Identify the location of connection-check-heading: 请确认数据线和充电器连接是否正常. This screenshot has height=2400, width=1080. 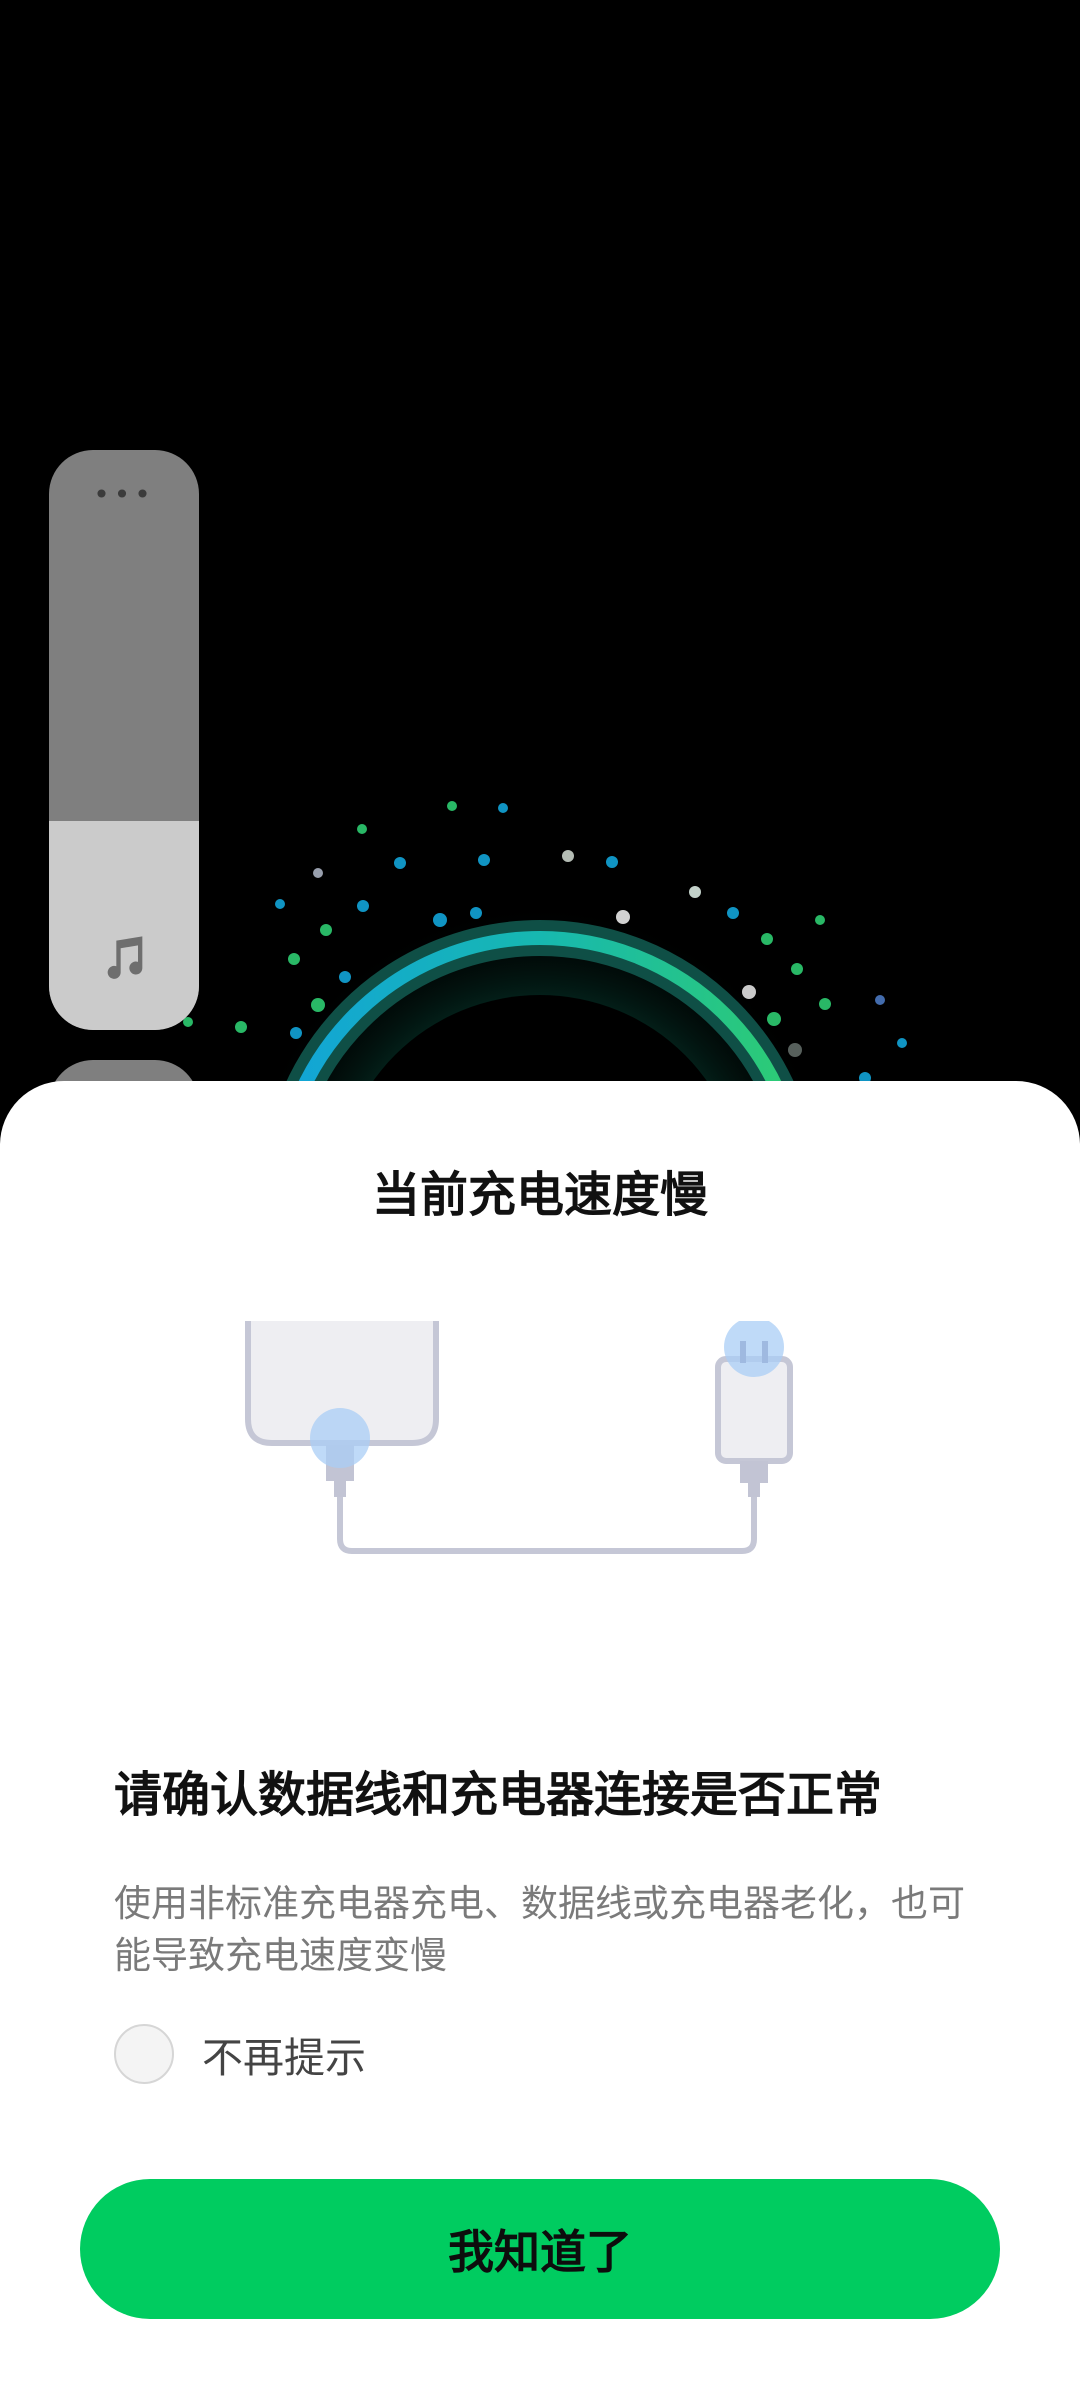
(498, 1795).